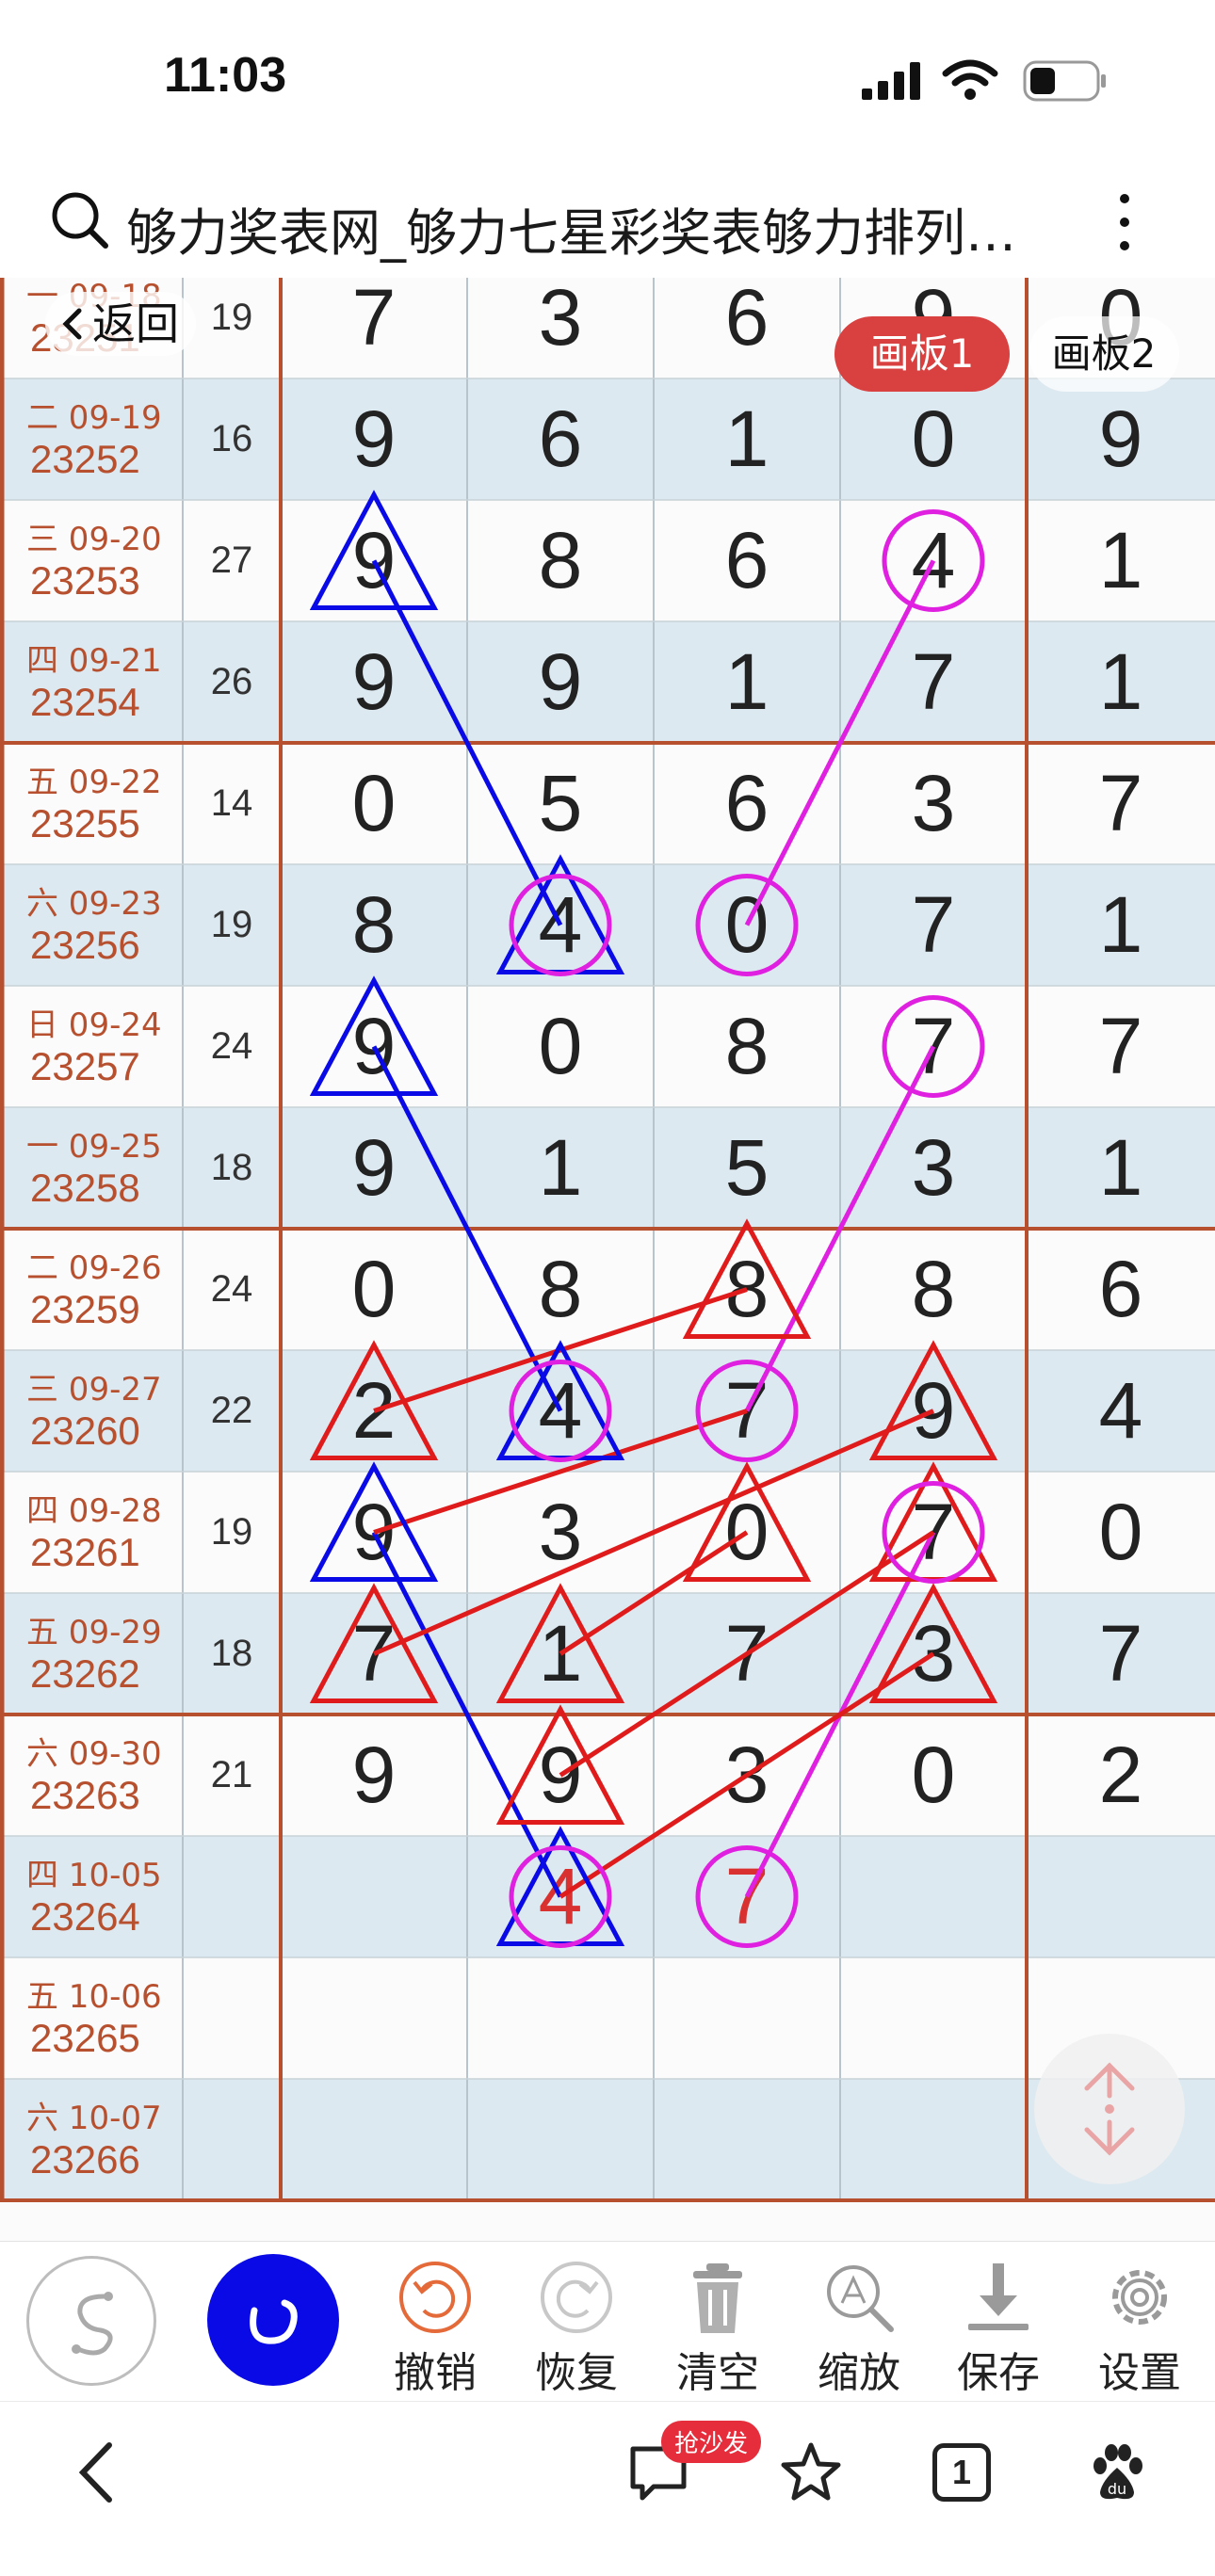  What do you see at coordinates (91, 682) in the screenshot?
I see `date-cell: 四 09-21 23254` at bounding box center [91, 682].